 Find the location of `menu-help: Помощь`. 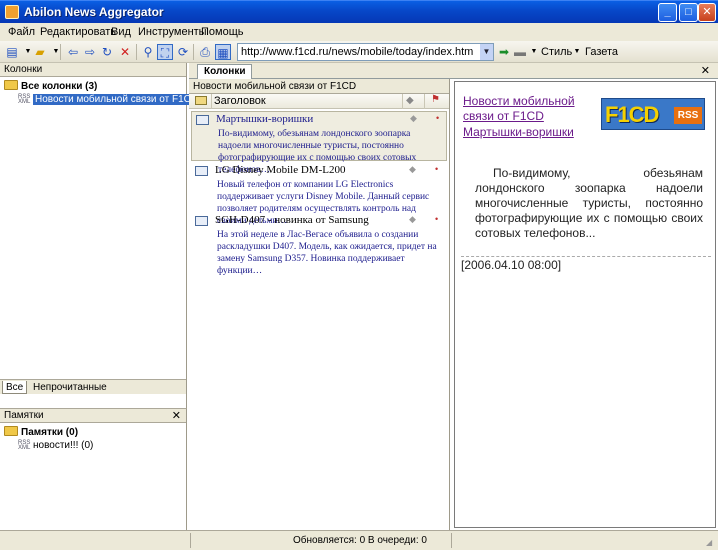

menu-help: Помощь is located at coordinates (222, 32).